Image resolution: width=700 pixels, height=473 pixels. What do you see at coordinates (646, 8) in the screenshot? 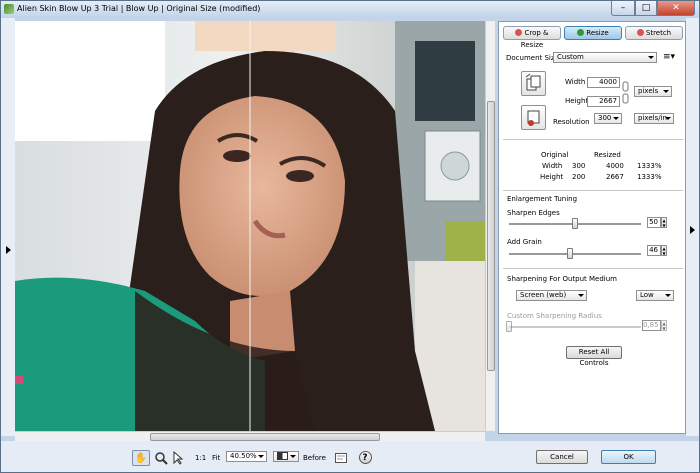
I see `maximize-button: □` at bounding box center [646, 8].